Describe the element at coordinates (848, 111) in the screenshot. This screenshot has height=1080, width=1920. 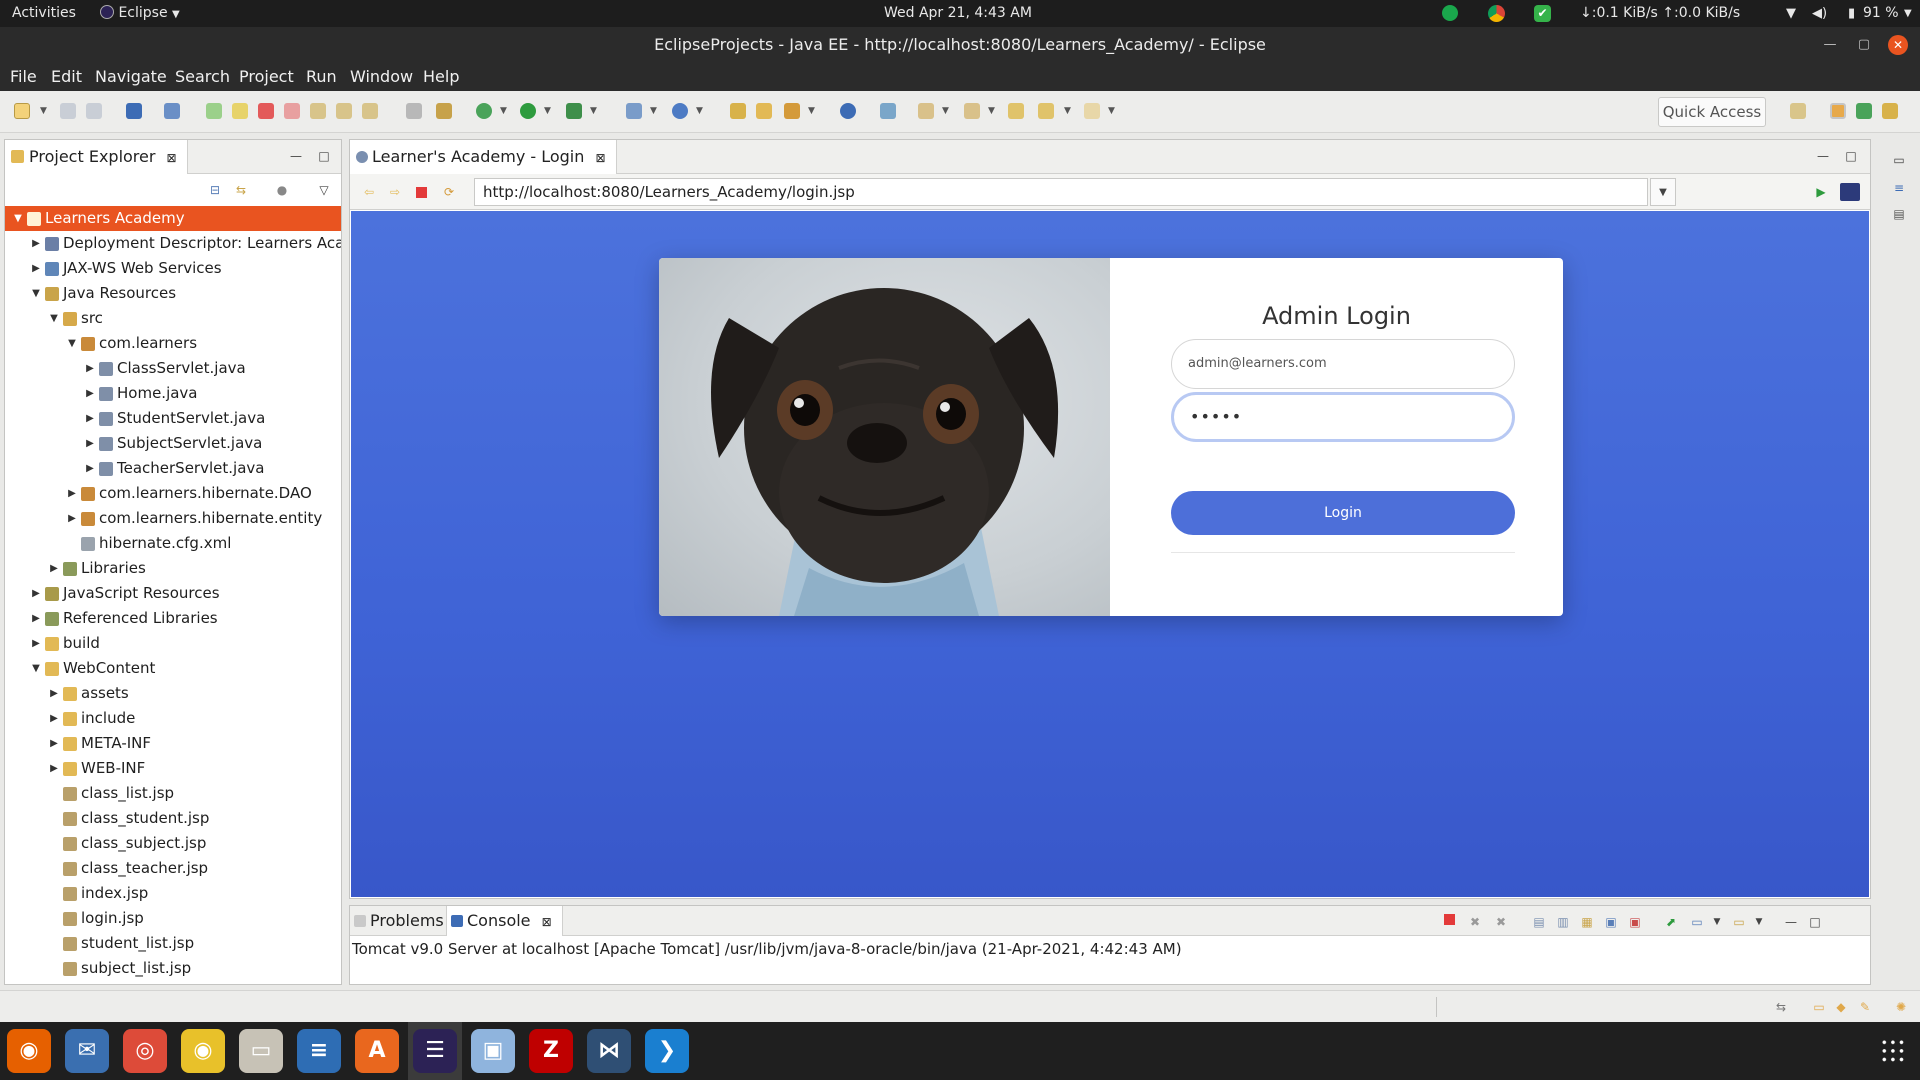
I see `browser-globe-icon` at that location.